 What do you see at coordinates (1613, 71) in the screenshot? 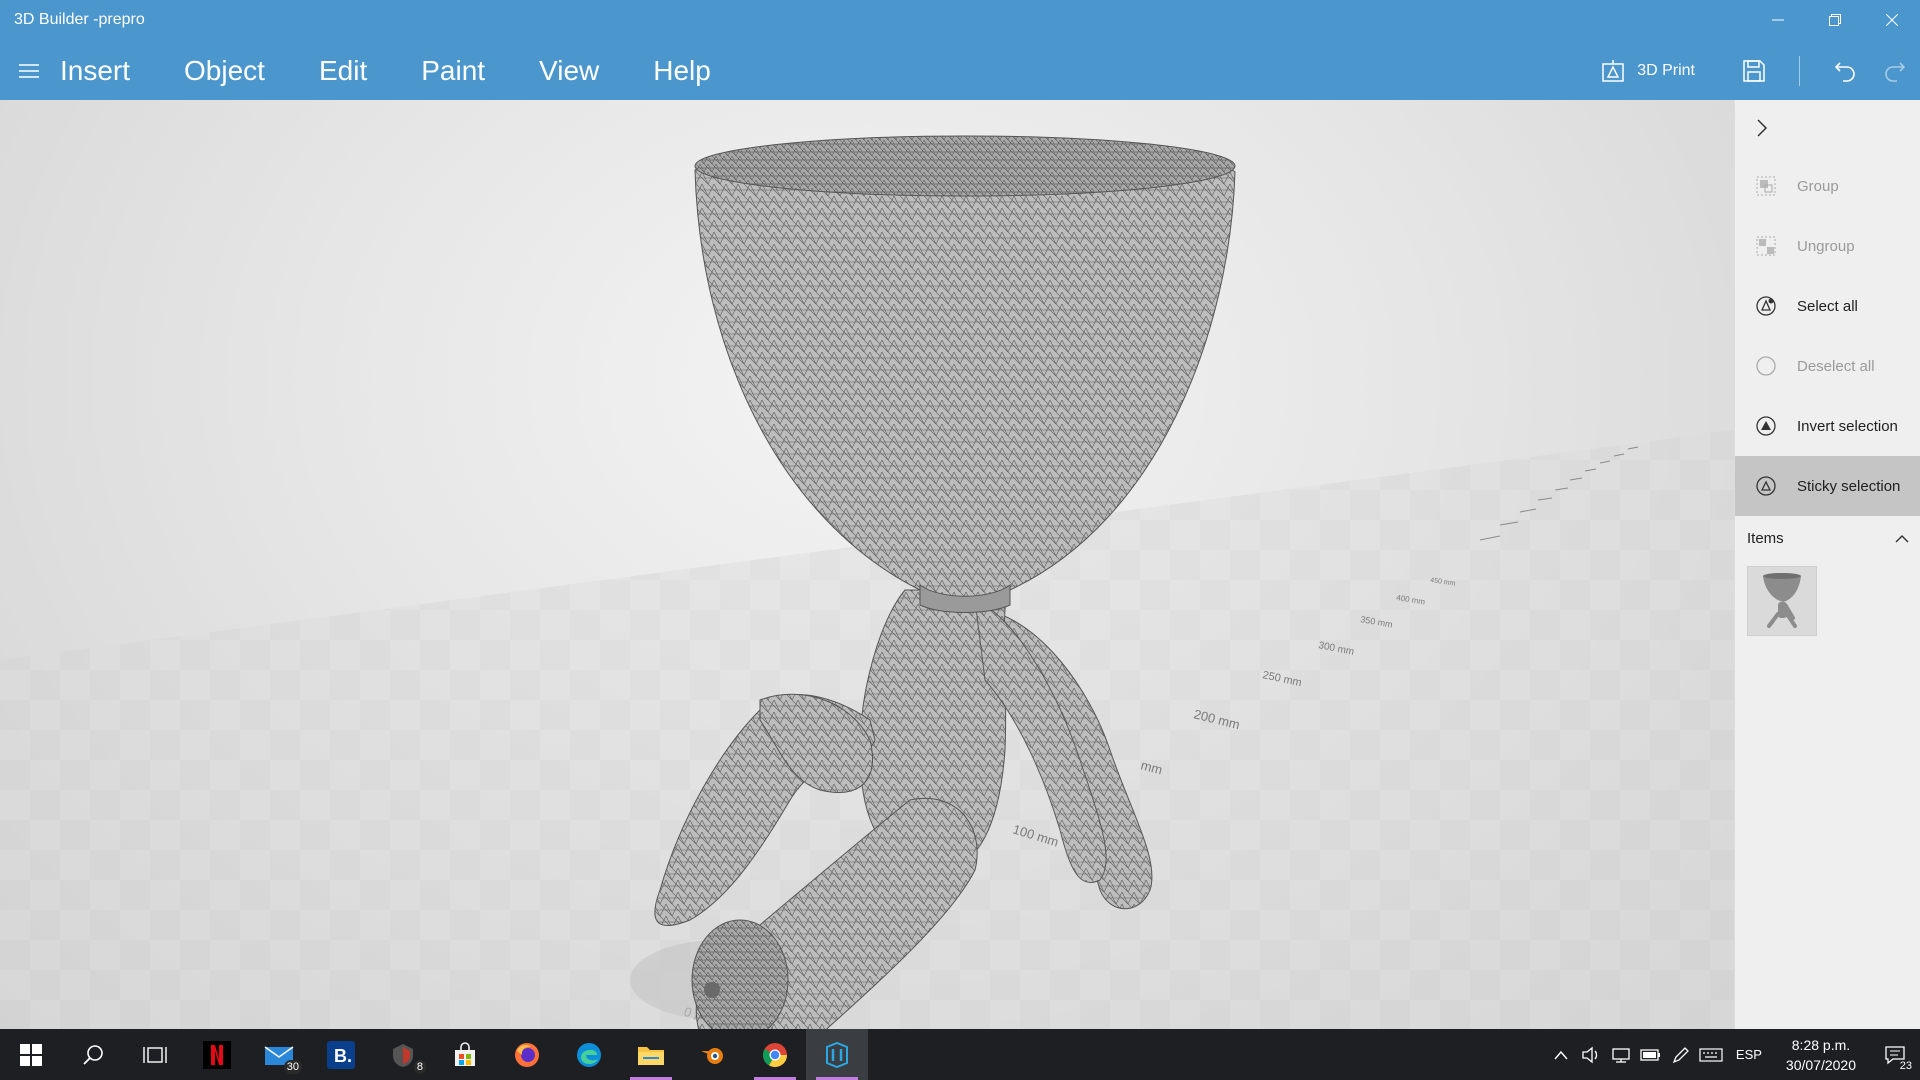
I see `3d-print-icon` at bounding box center [1613, 71].